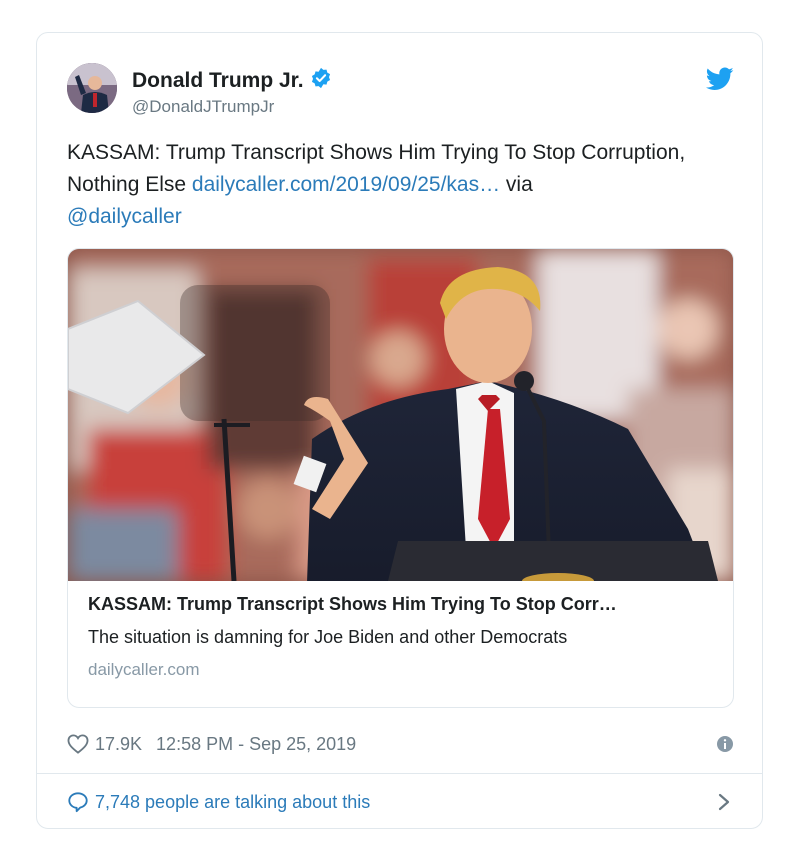 The height and width of the screenshot is (865, 799). I want to click on avatar, so click(92, 88).